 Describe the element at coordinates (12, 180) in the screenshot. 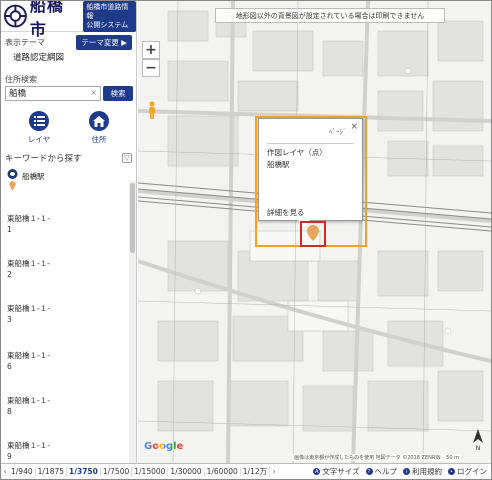

I see `location-pin-icon` at that location.